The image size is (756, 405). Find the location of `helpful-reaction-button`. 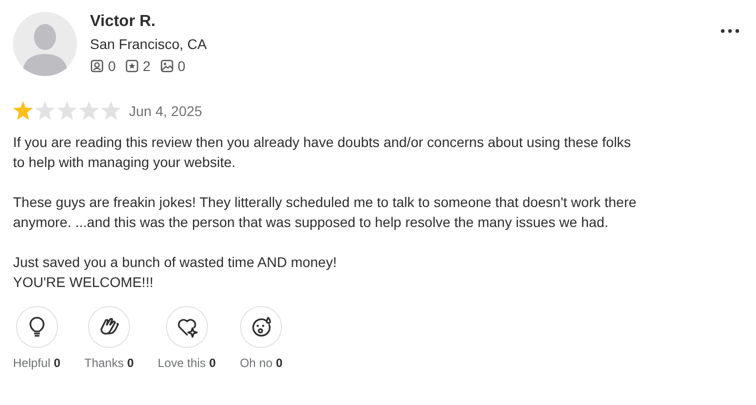

helpful-reaction-button is located at coordinates (37, 327).